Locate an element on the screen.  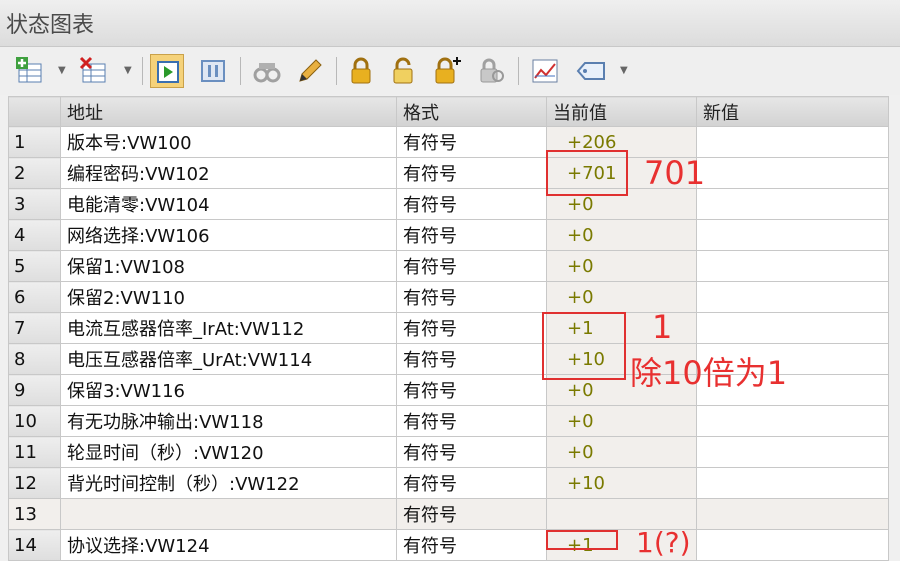
tag-icon is located at coordinates (591, 71).